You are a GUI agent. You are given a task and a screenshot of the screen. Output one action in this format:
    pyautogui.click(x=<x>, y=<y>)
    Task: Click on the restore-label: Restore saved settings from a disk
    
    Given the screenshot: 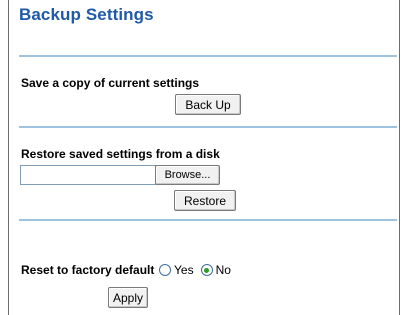 What is the action you would take?
    pyautogui.click(x=120, y=154)
    